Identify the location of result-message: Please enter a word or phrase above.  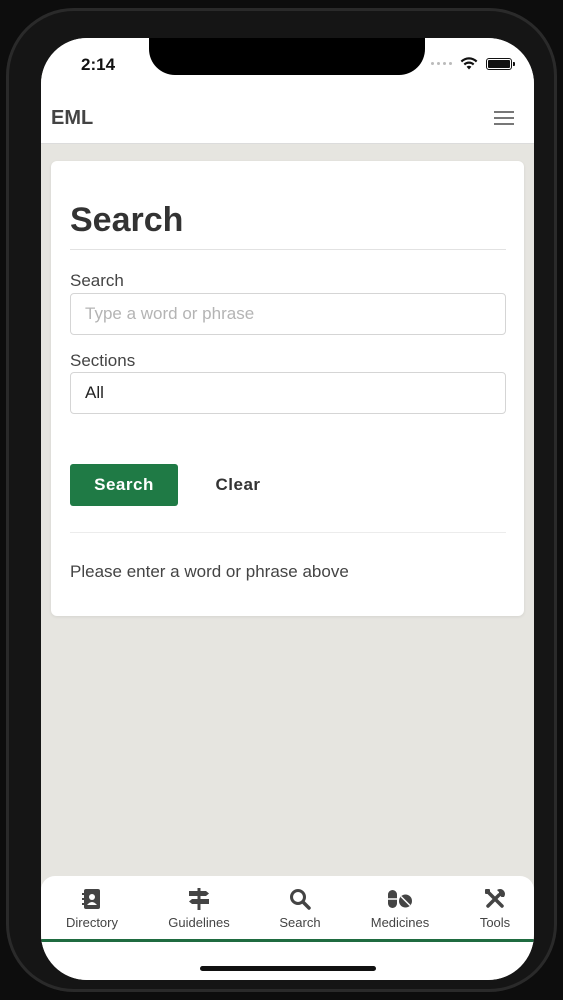
(209, 571).